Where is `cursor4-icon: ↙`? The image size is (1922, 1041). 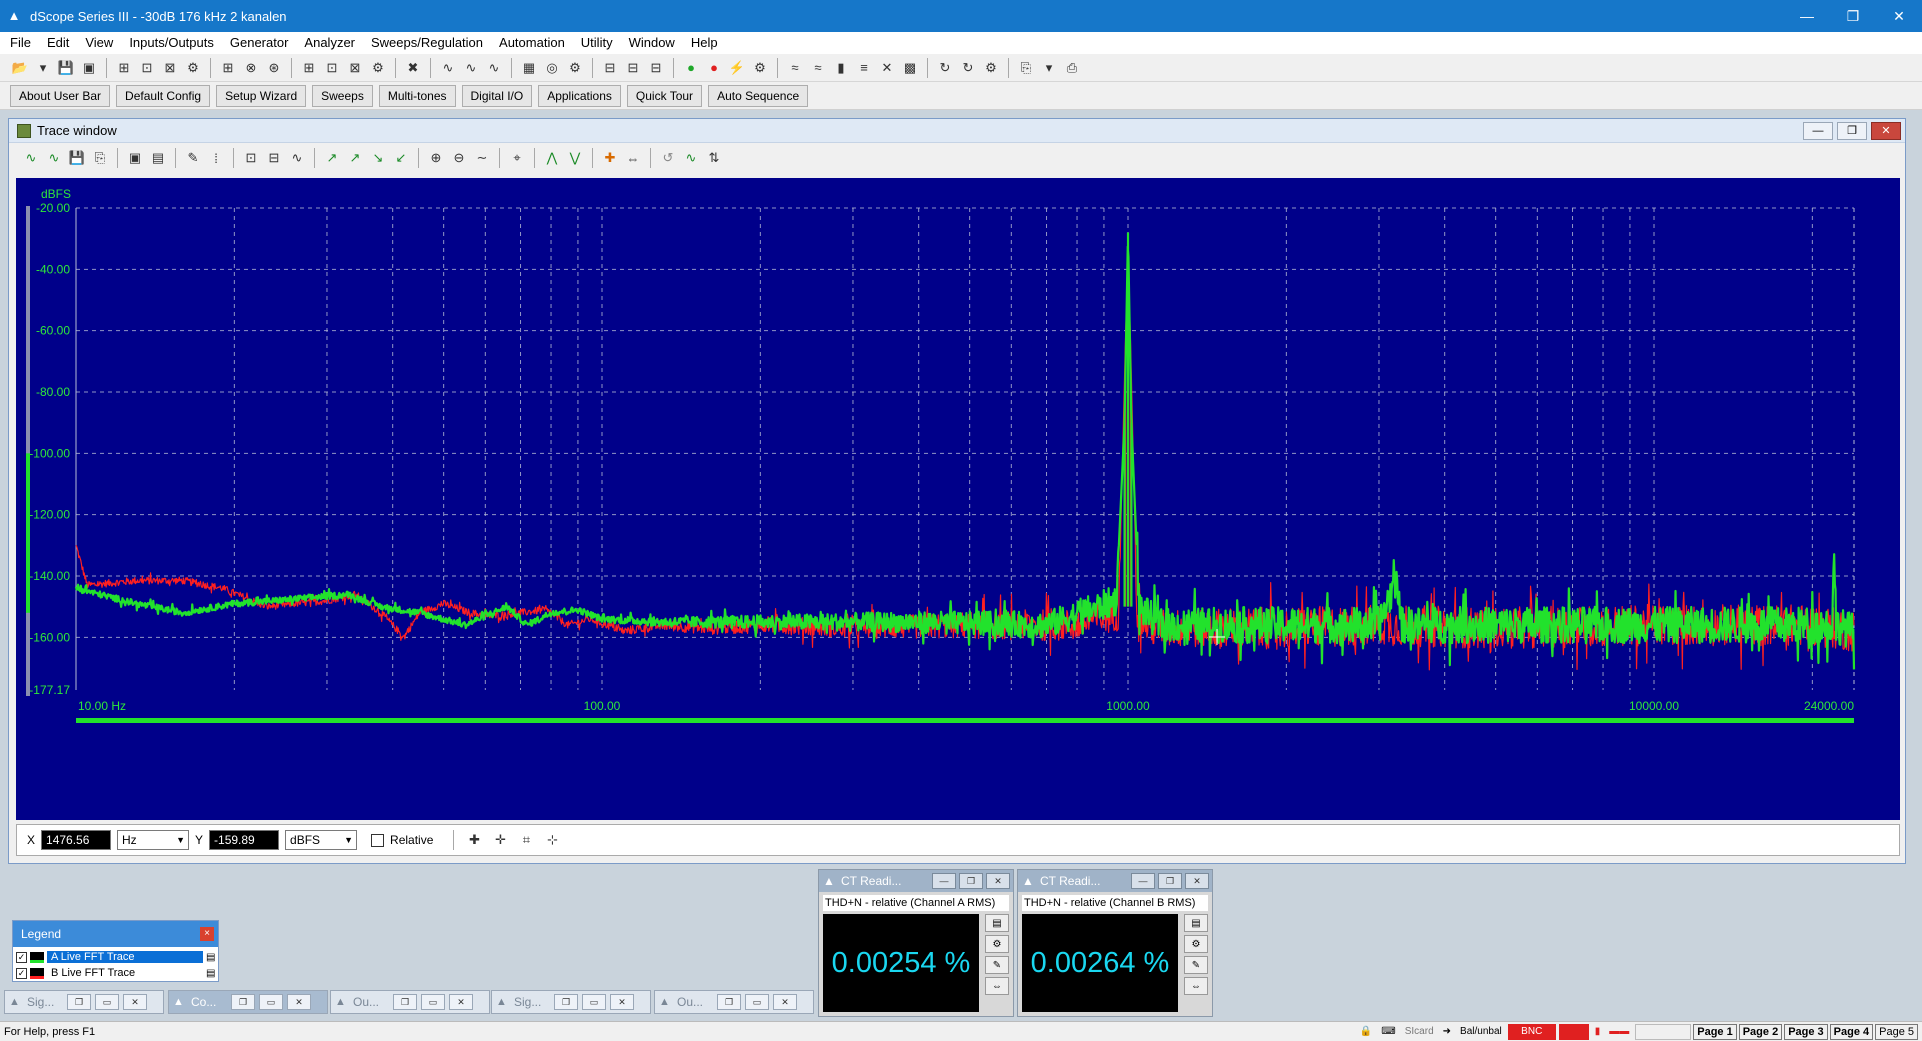 cursor4-icon: ↙ is located at coordinates (401, 158).